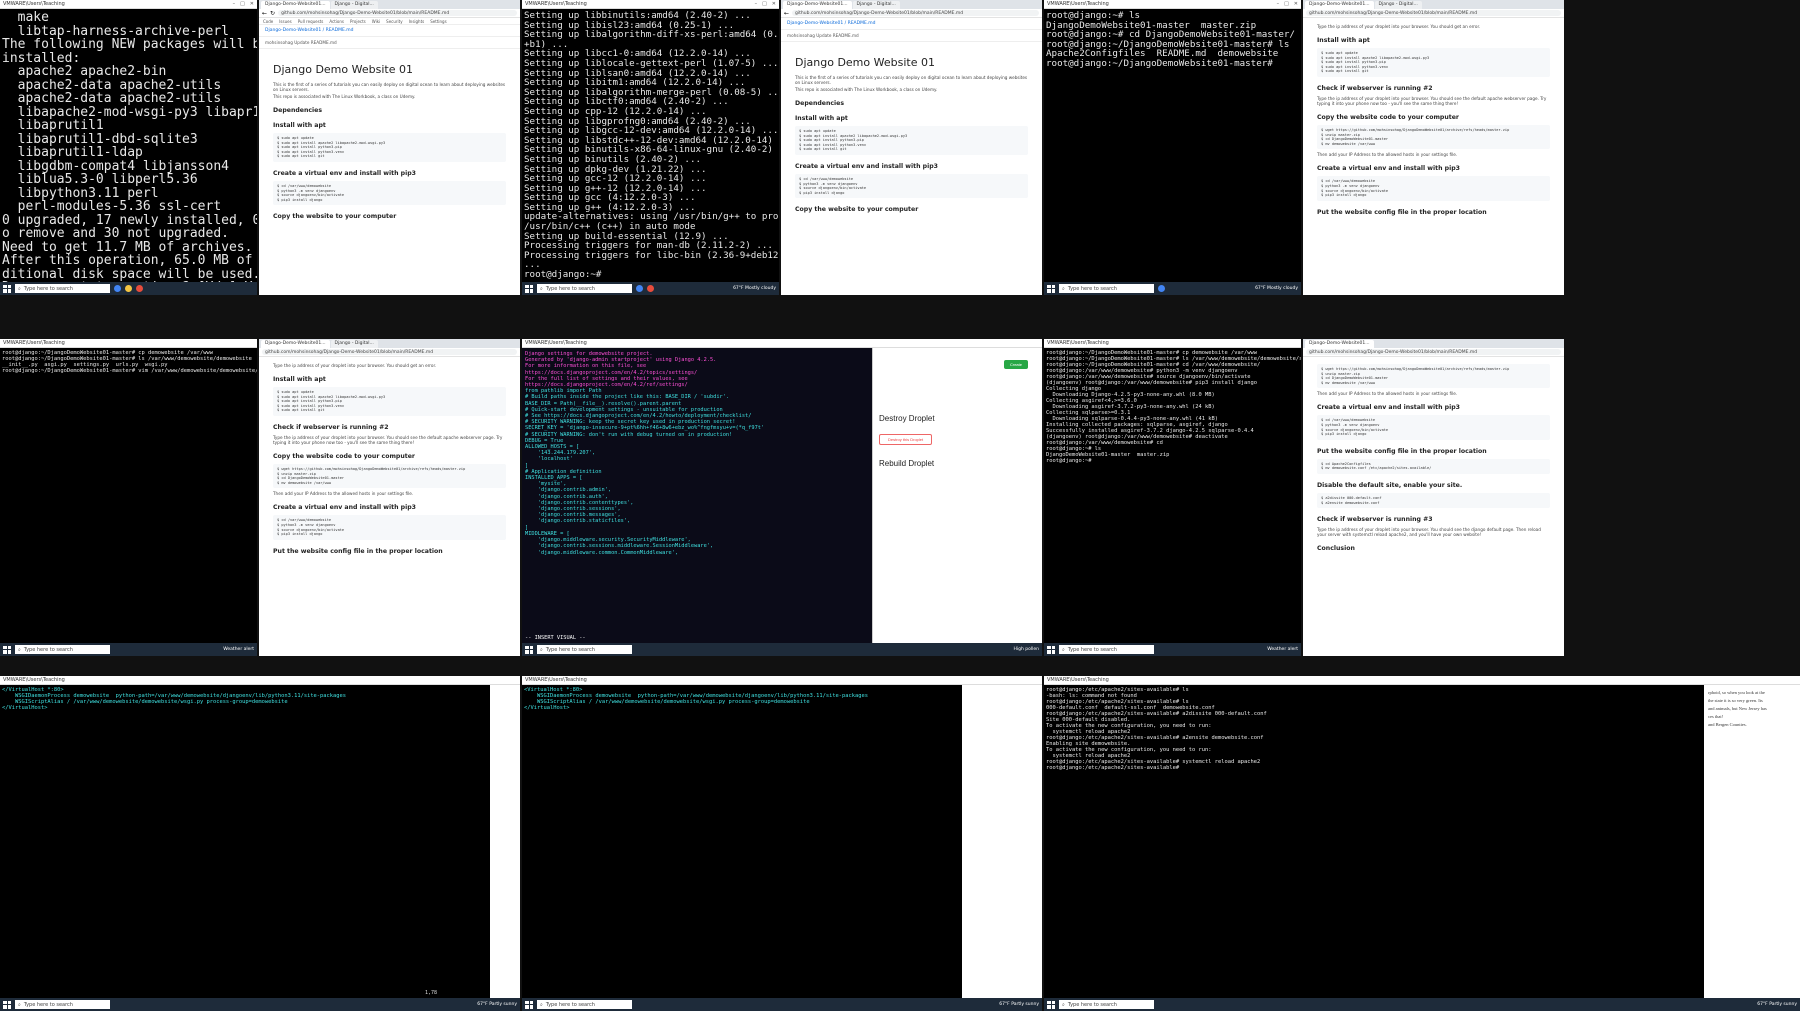 The image size is (1800, 1011). What do you see at coordinates (438, 21) in the screenshot?
I see `repo-nav-item: Settings` at bounding box center [438, 21].